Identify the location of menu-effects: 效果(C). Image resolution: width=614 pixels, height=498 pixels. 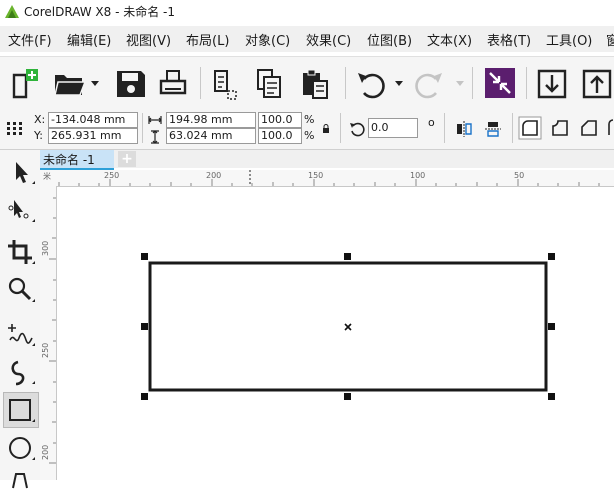
(328, 39).